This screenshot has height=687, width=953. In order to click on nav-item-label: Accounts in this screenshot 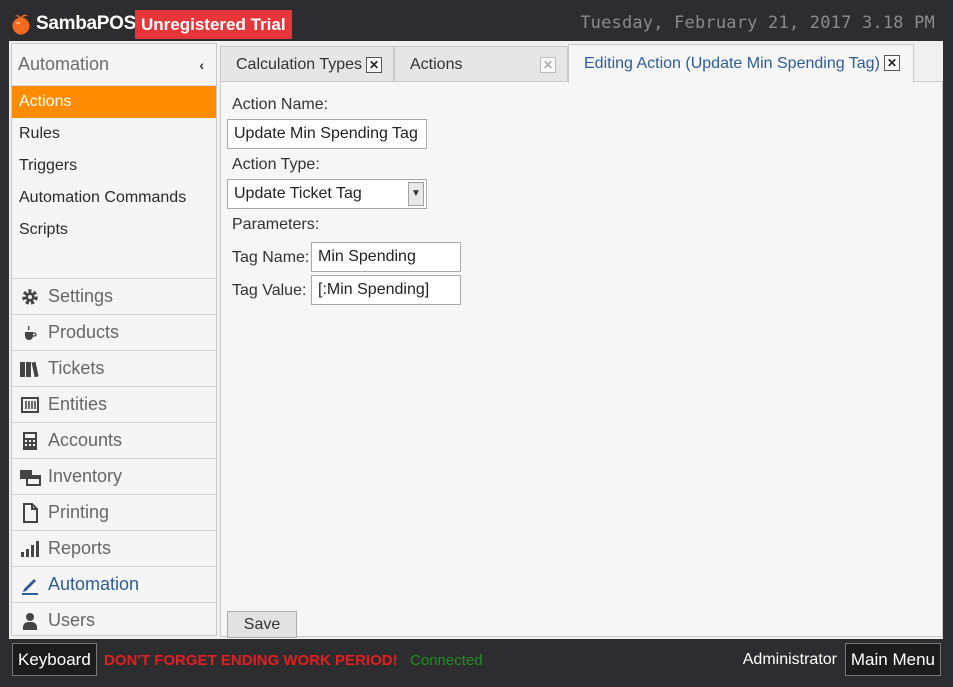, I will do `click(85, 440)`.